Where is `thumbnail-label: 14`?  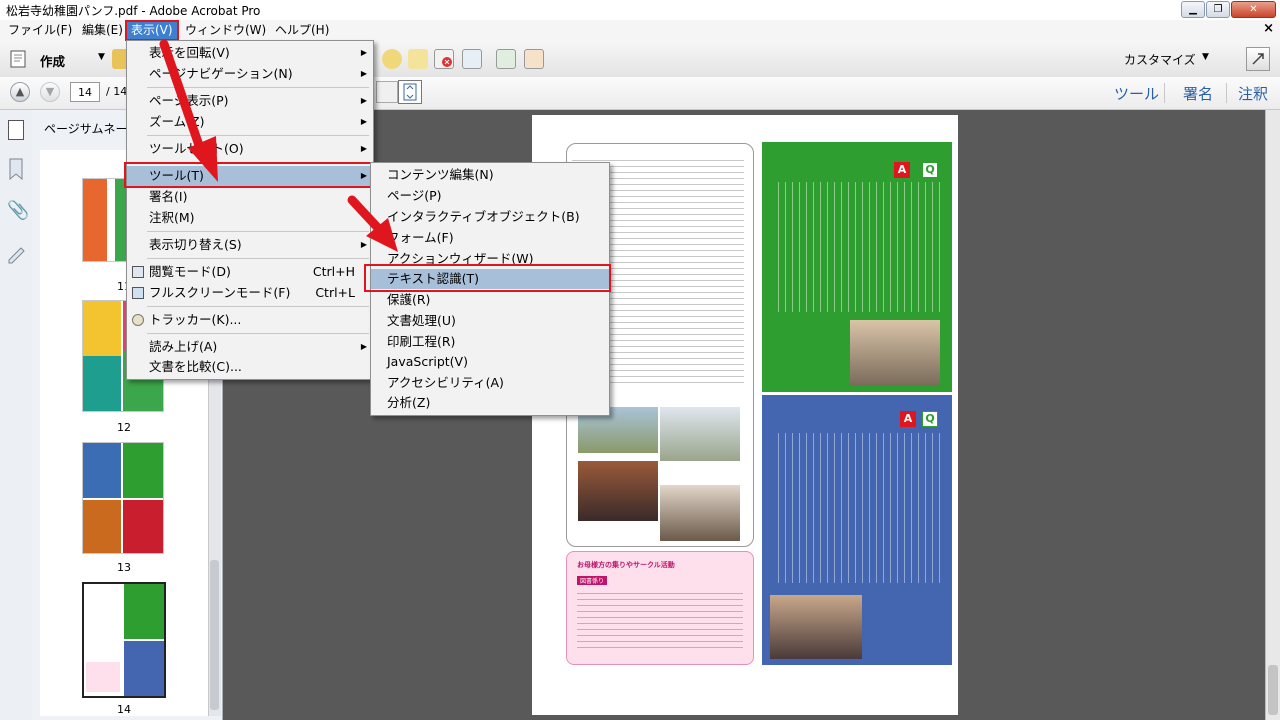 thumbnail-label: 14 is located at coordinates (124, 709).